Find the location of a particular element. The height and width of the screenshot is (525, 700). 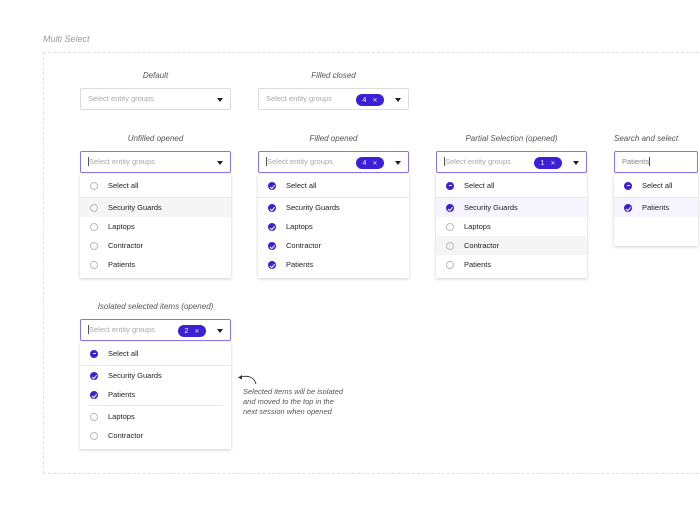

option-label: Security Guards is located at coordinates (135, 375).